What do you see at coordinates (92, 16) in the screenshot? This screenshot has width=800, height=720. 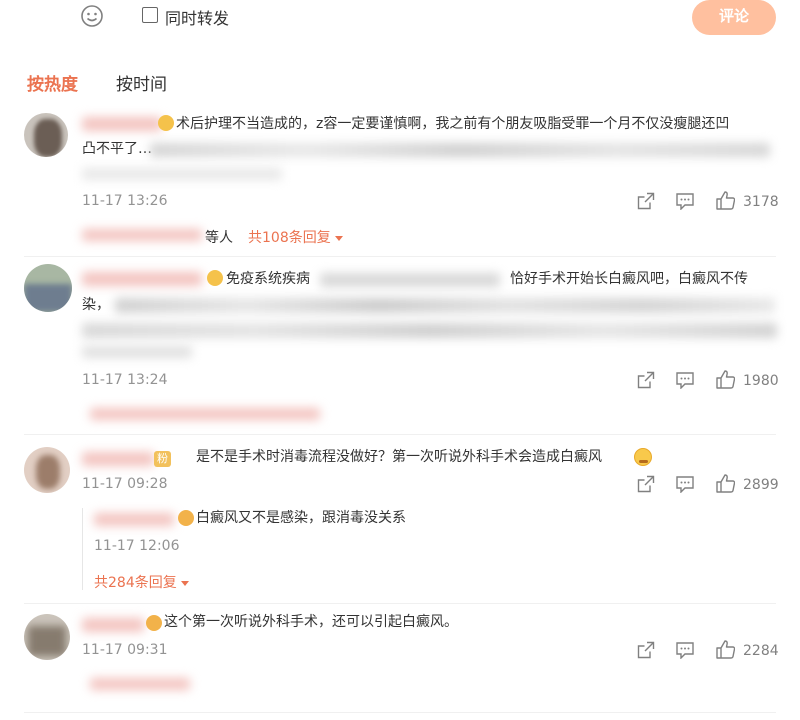 I see `smiley-icon` at bounding box center [92, 16].